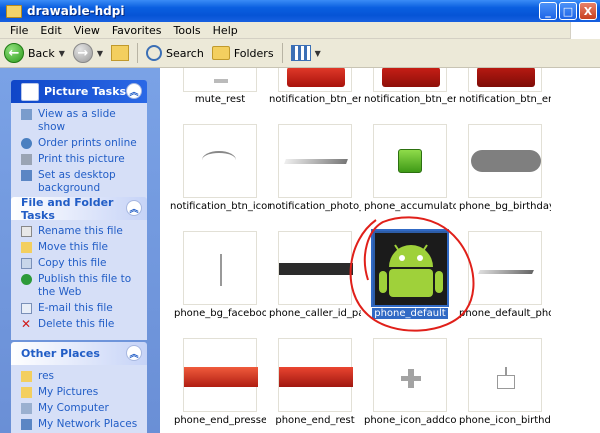 This screenshot has width=600, height=433. What do you see at coordinates (60, 353) in the screenshot?
I see `panel-title: Other Places` at bounding box center [60, 353].